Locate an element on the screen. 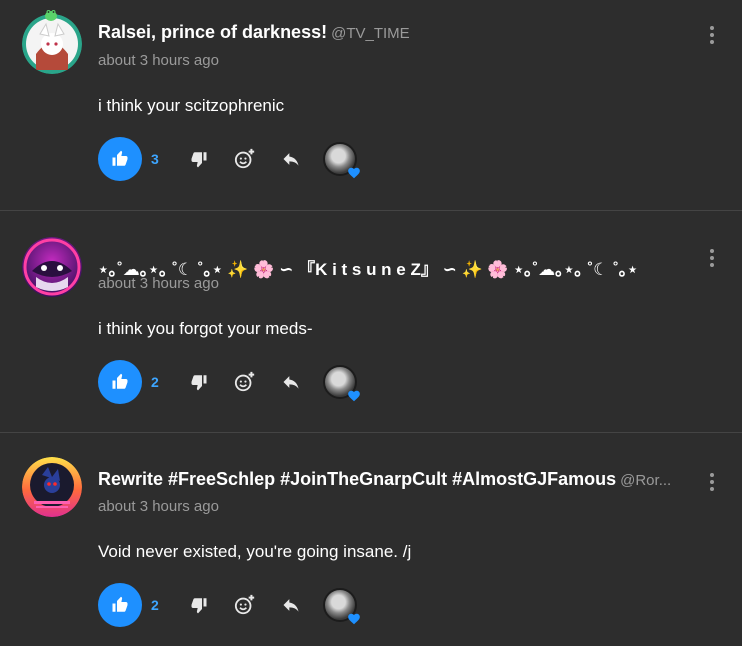 The image size is (742, 646). author-handle: @TV_TIME is located at coordinates (370, 33).